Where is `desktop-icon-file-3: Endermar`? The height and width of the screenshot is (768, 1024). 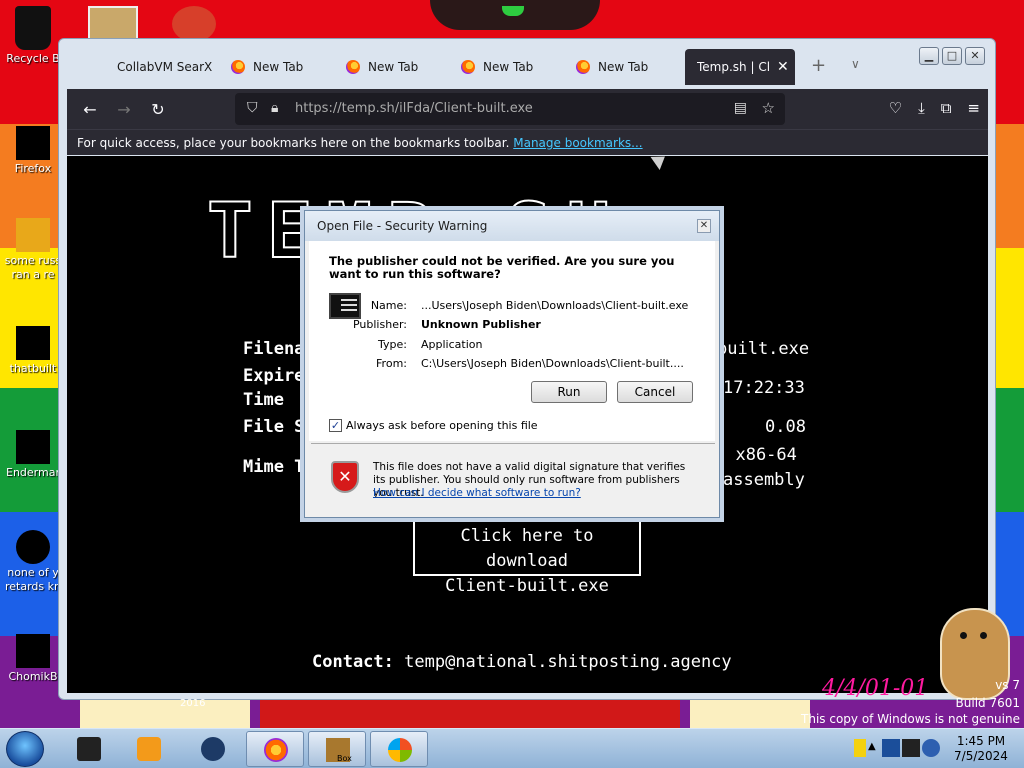 desktop-icon-file-3: Endermar is located at coordinates (33, 455).